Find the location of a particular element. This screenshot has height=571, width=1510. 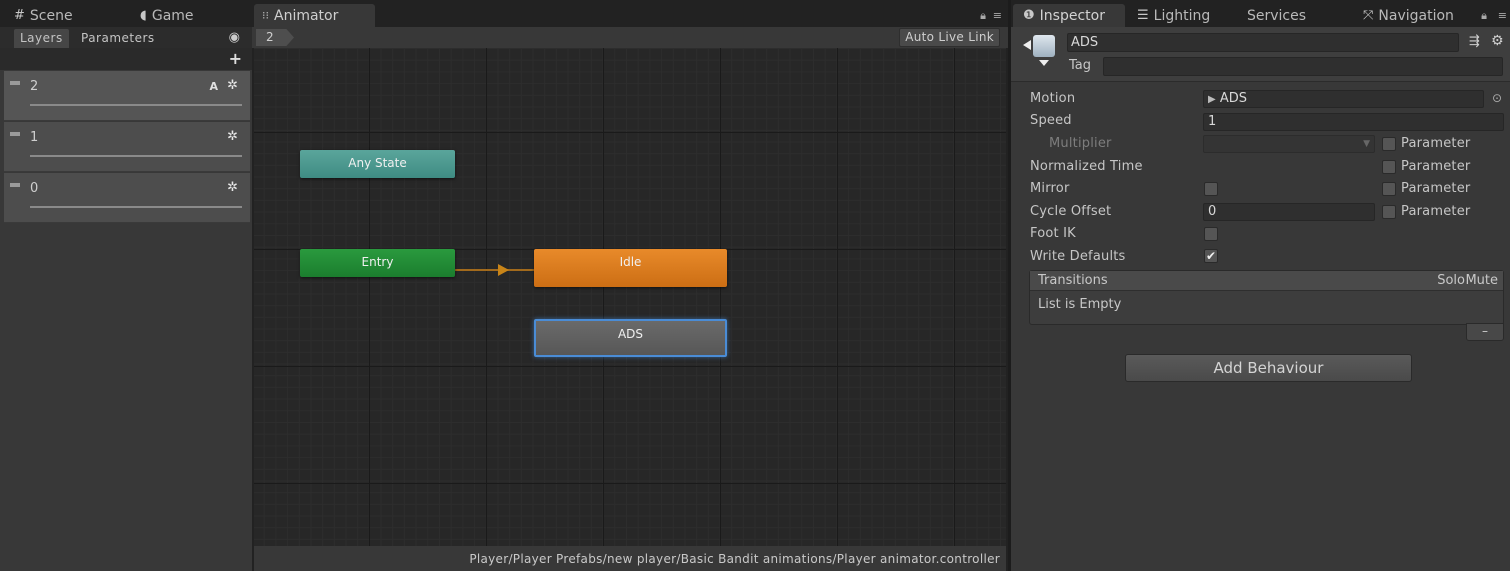

layer-toolbar: + is located at coordinates (126, 59).